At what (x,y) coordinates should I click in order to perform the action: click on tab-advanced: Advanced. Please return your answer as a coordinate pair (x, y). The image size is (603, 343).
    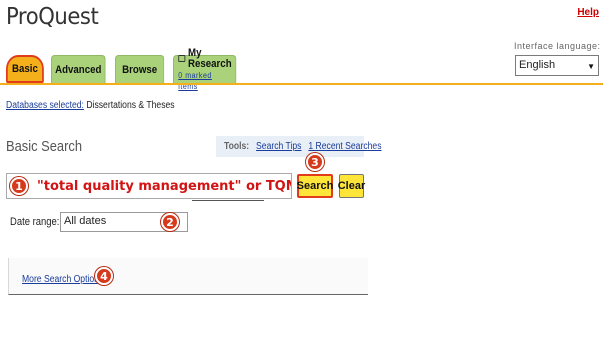
    Looking at the image, I should click on (78, 69).